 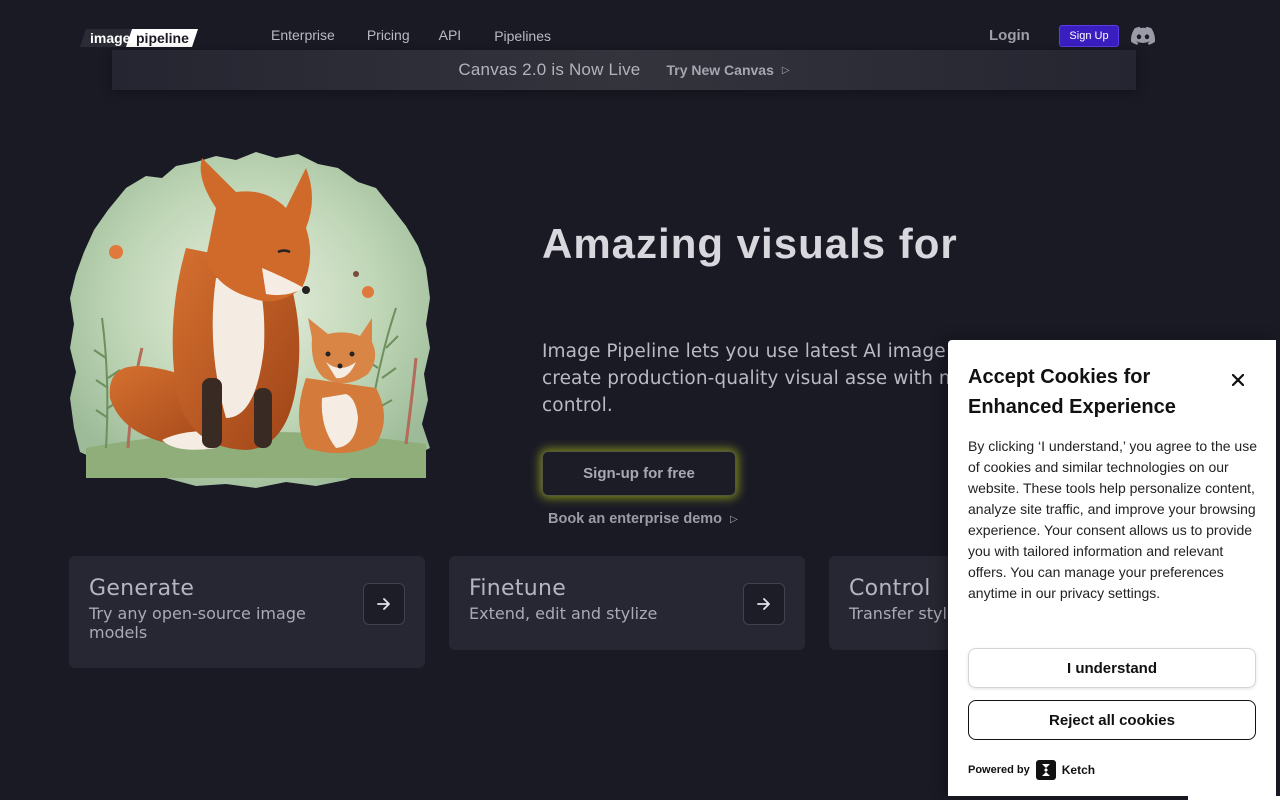 I want to click on nav-link-enterprise: Enterprise, so click(x=303, y=35).